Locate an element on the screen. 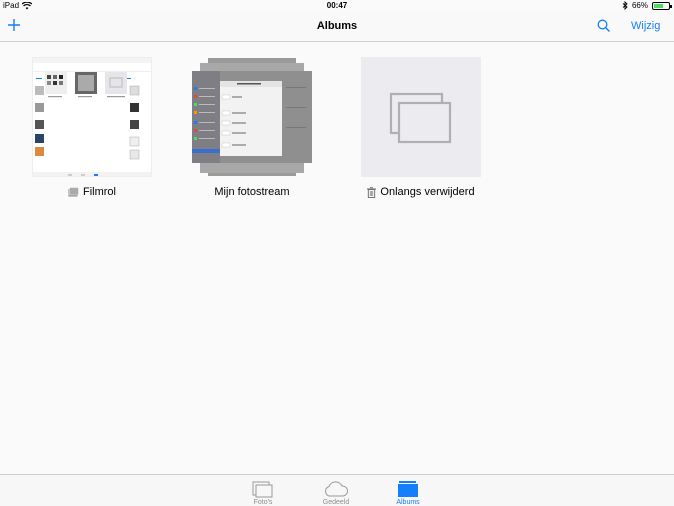  album-name: Filmrol is located at coordinates (99, 192).